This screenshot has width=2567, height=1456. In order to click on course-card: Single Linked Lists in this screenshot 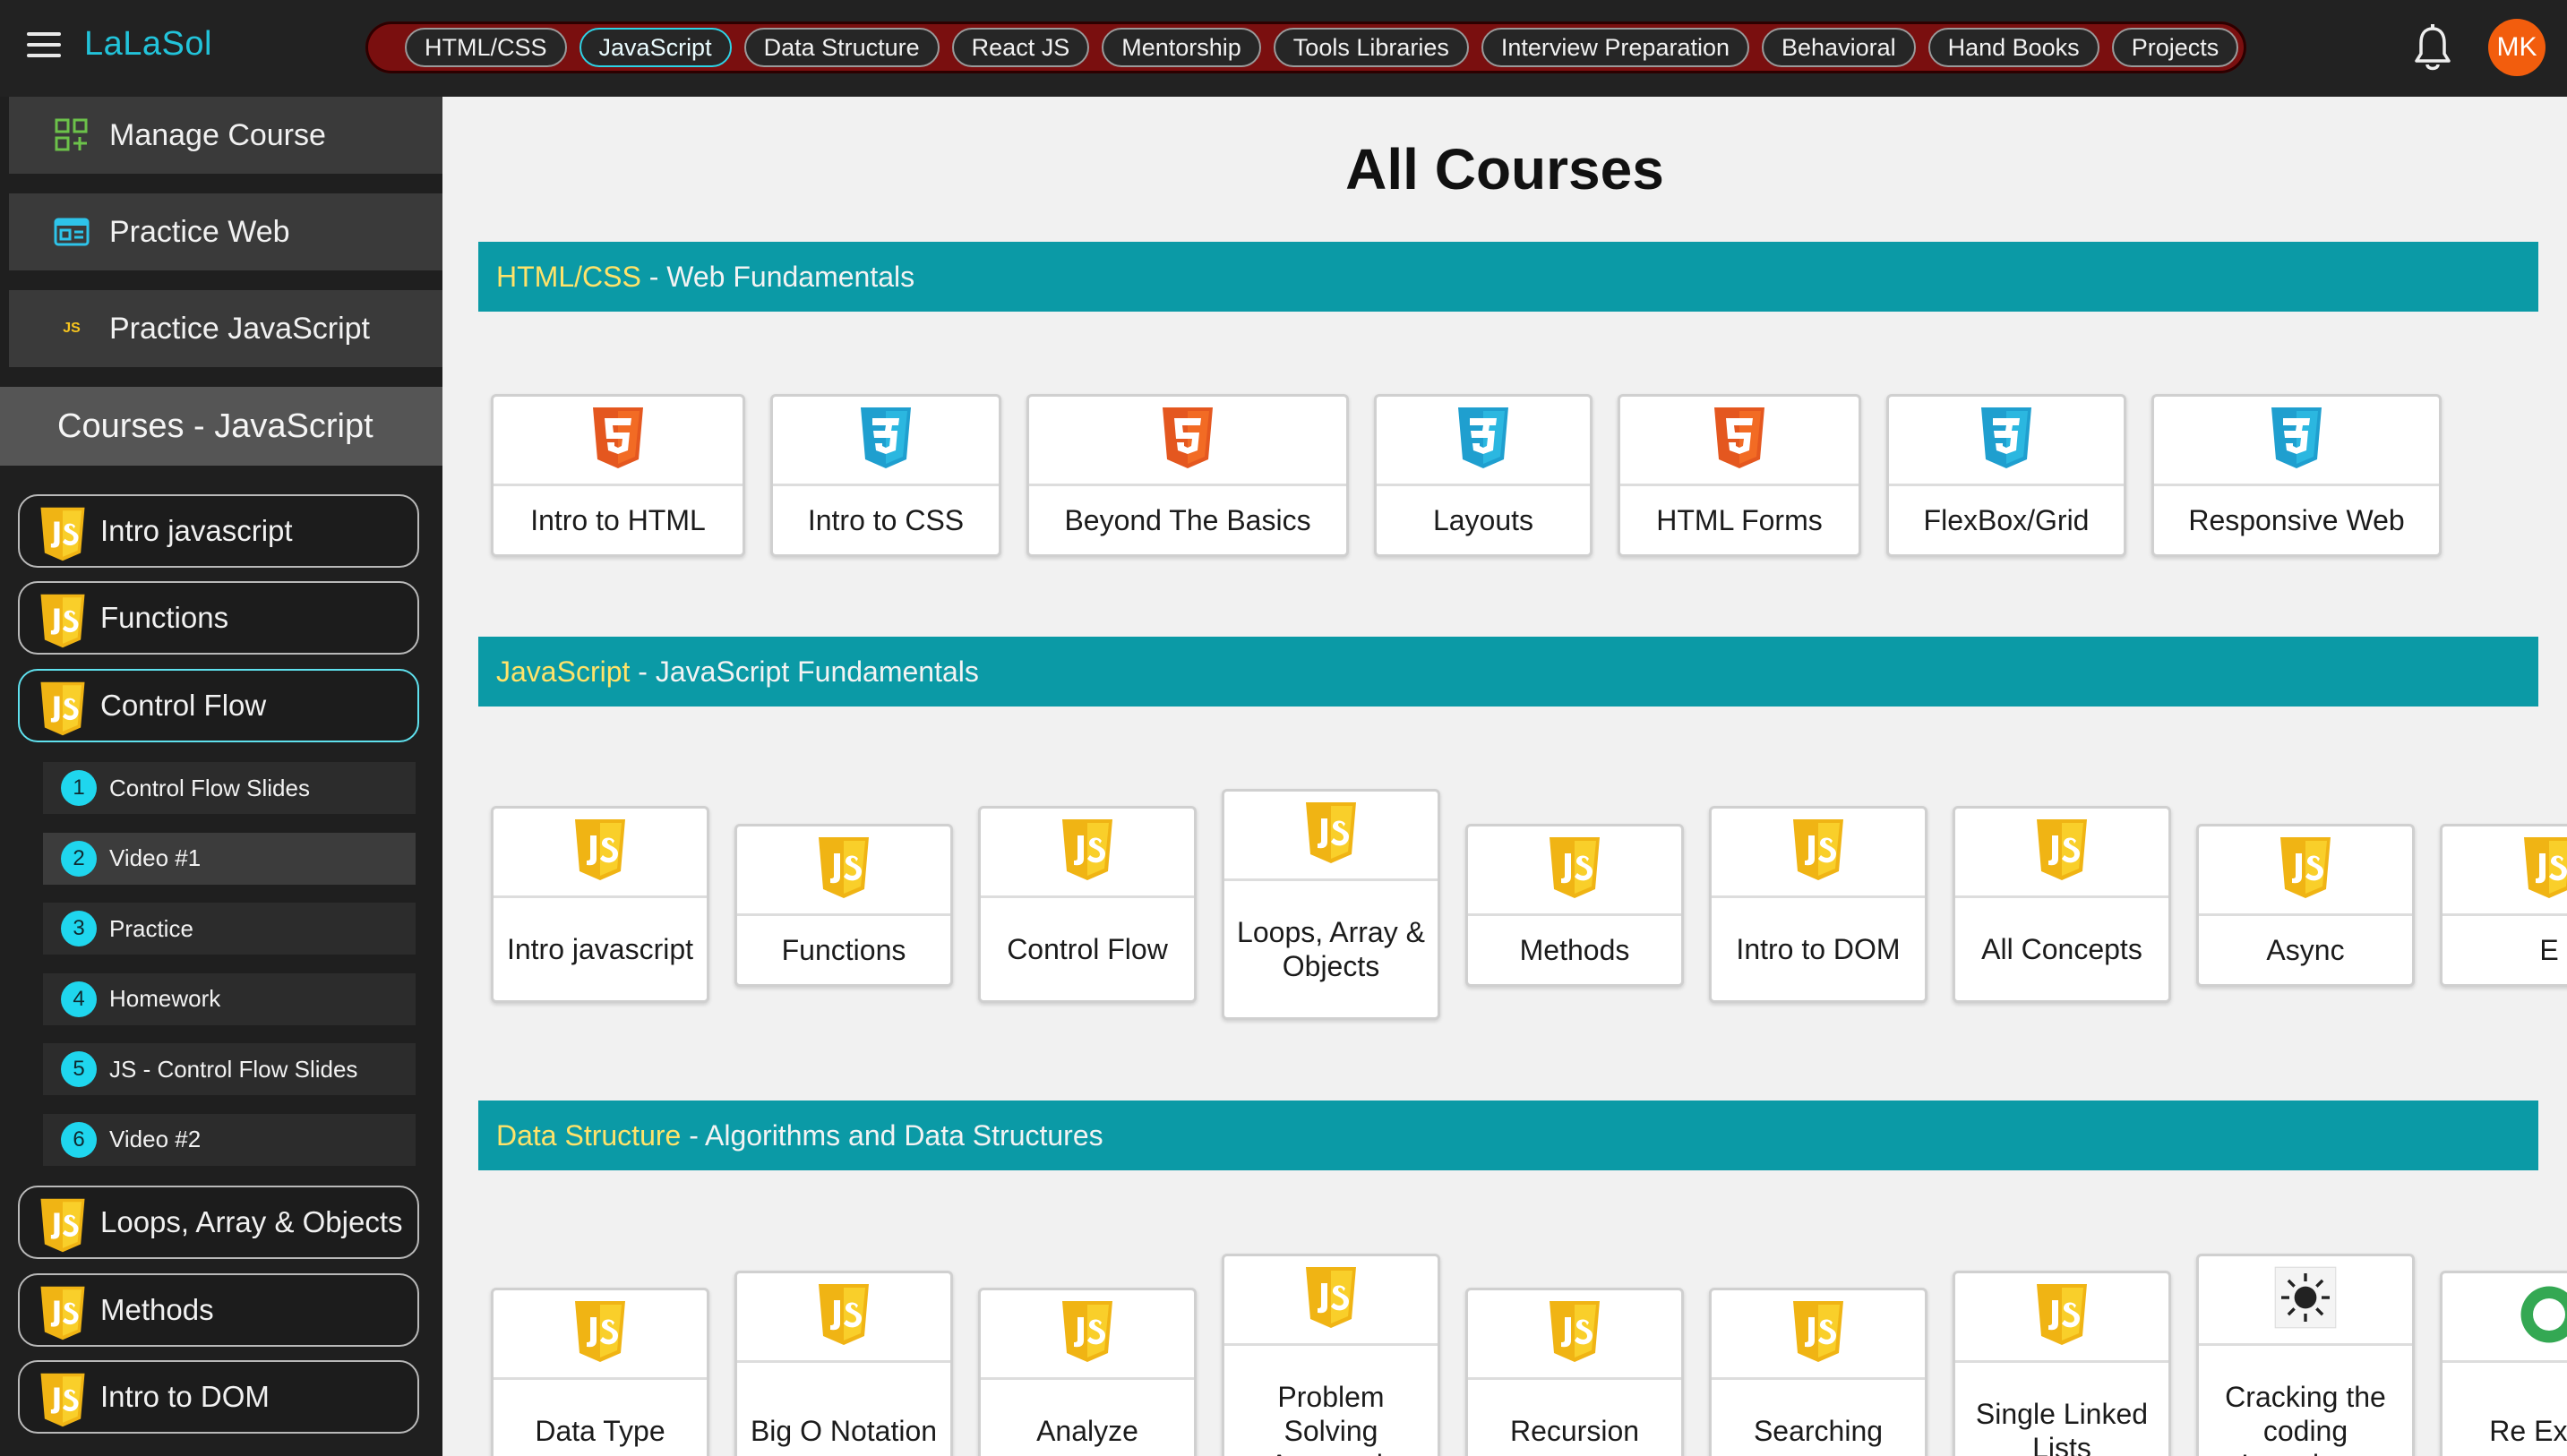, I will do `click(2062, 1363)`.